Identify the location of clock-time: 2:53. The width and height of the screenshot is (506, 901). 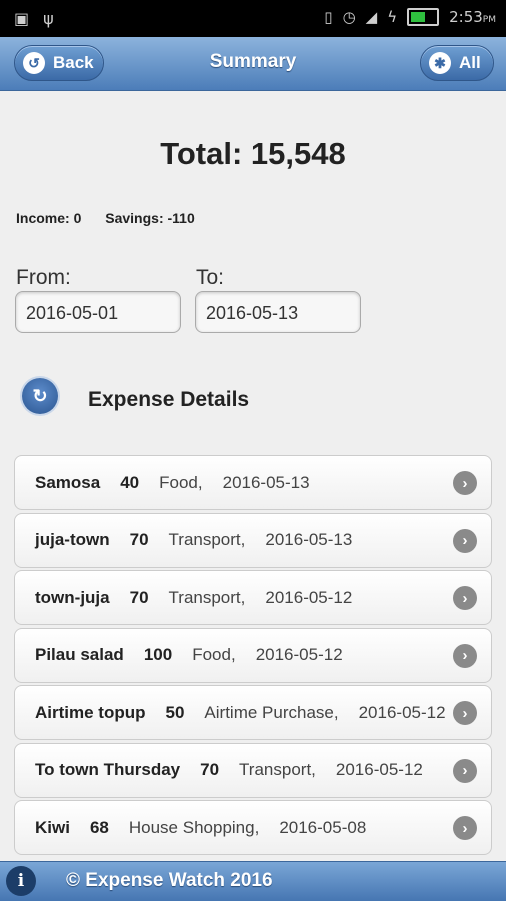
(466, 17).